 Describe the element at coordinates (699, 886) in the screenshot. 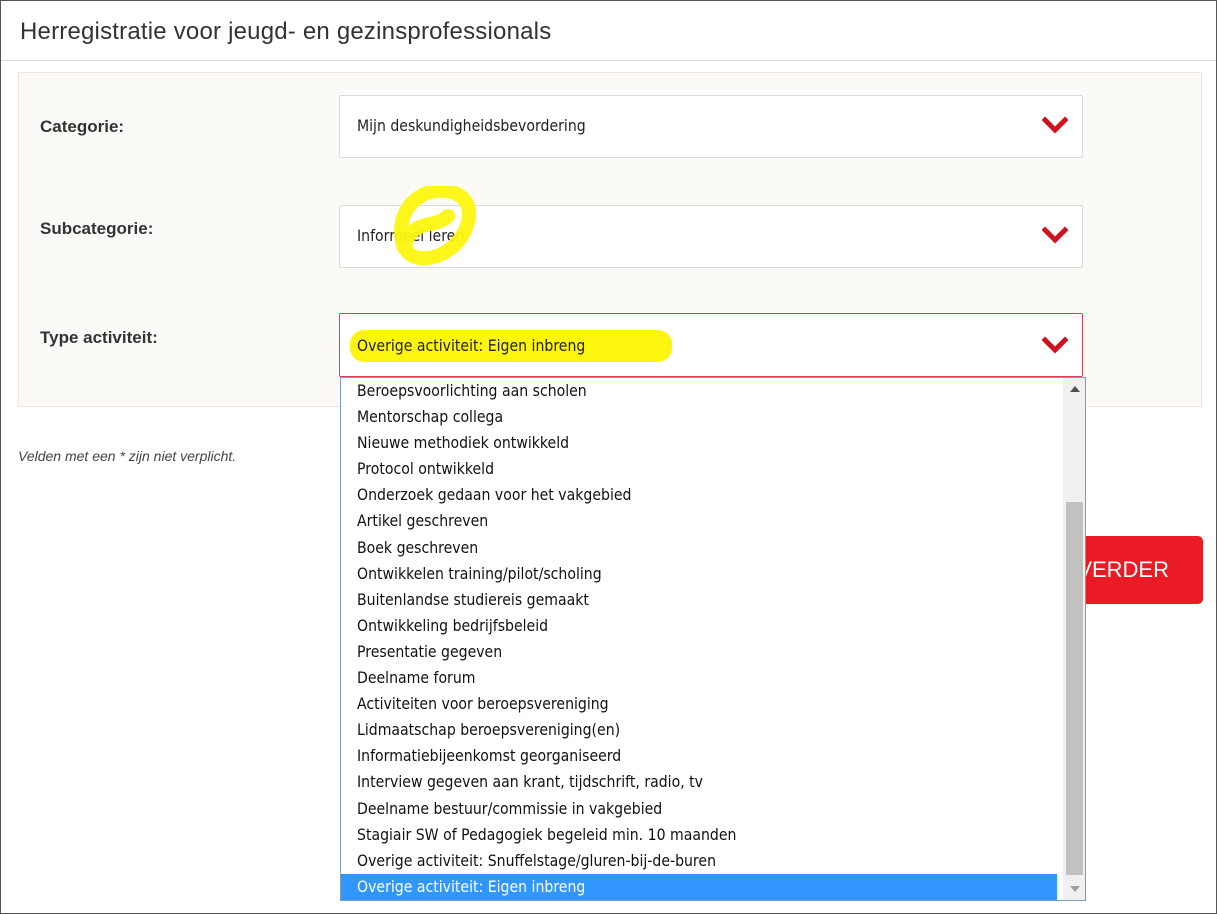

I see `dropdown-option: Overige activiteit: Eigen inbreng` at that location.